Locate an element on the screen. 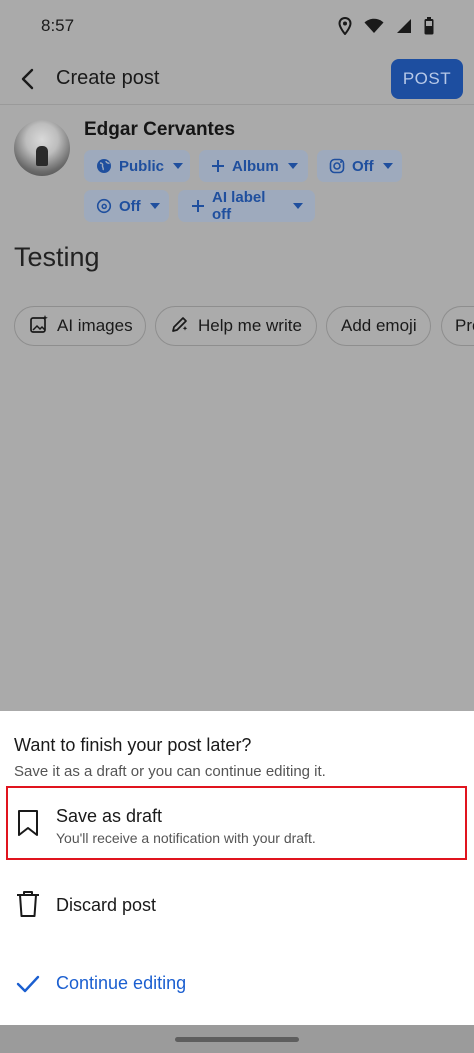 The height and width of the screenshot is (1053, 474). album-chip: Album is located at coordinates (253, 166).